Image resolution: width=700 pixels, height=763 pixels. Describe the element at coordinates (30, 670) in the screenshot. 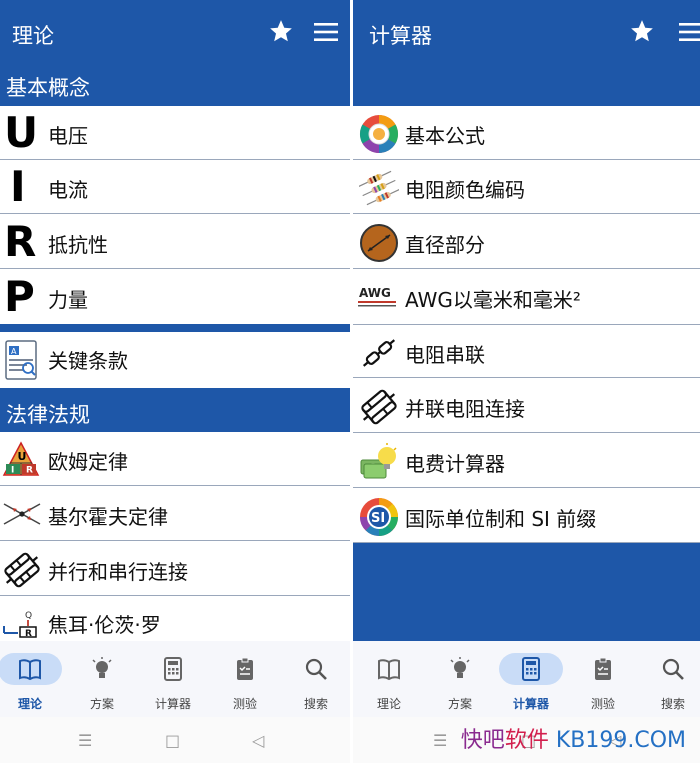

I see `book-icon` at that location.